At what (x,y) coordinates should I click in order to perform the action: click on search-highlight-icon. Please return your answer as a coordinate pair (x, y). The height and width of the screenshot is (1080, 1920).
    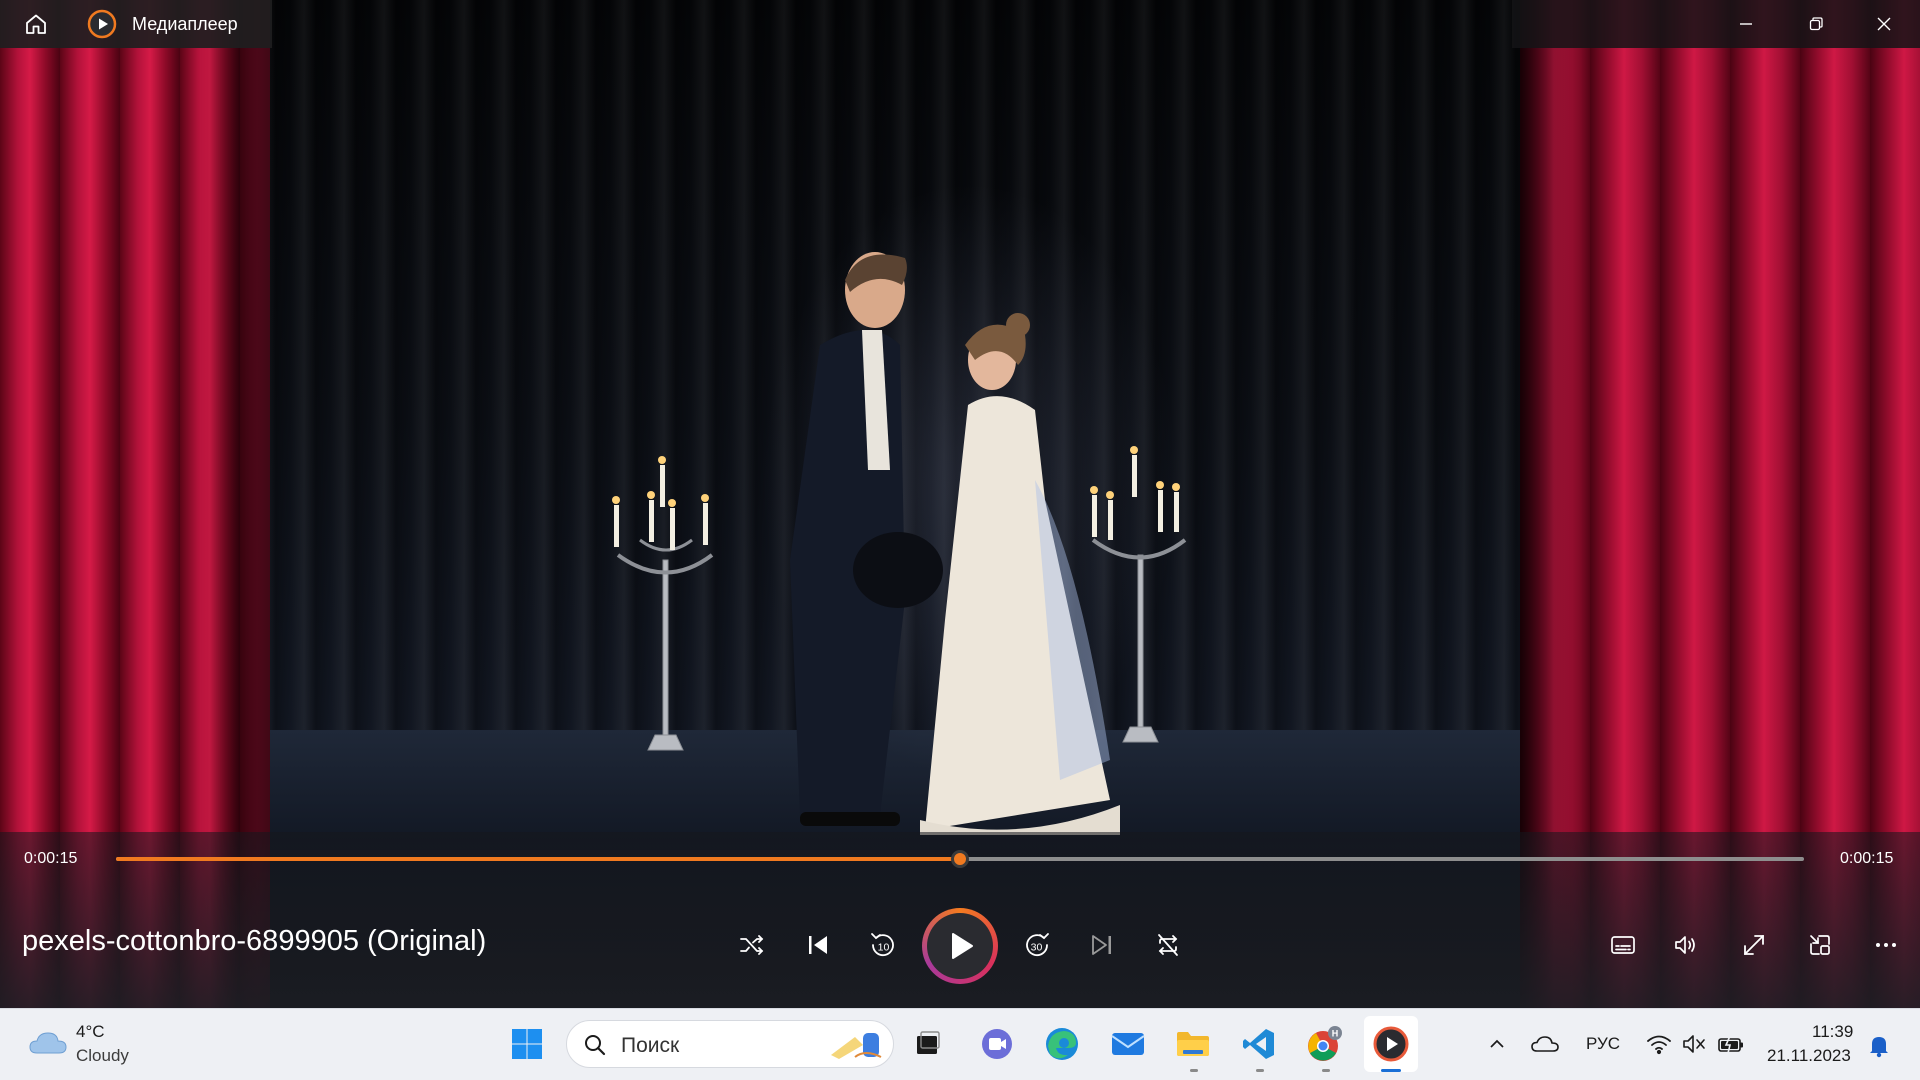
    Looking at the image, I should click on (856, 1046).